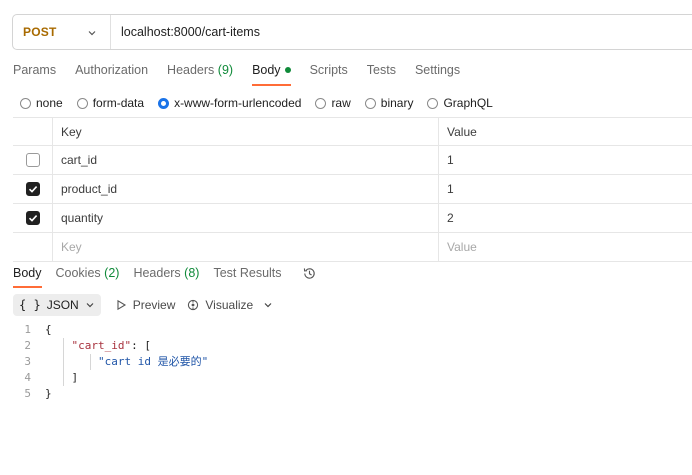  Describe the element at coordinates (27, 393) in the screenshot. I see `line-number: 5` at that location.